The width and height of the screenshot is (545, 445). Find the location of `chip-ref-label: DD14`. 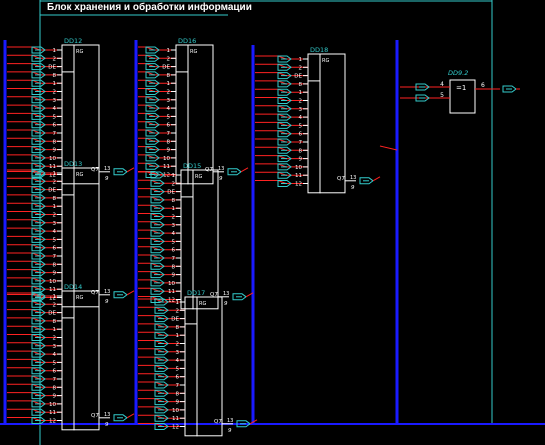

chip-ref-label: DD14 is located at coordinates (73, 287).